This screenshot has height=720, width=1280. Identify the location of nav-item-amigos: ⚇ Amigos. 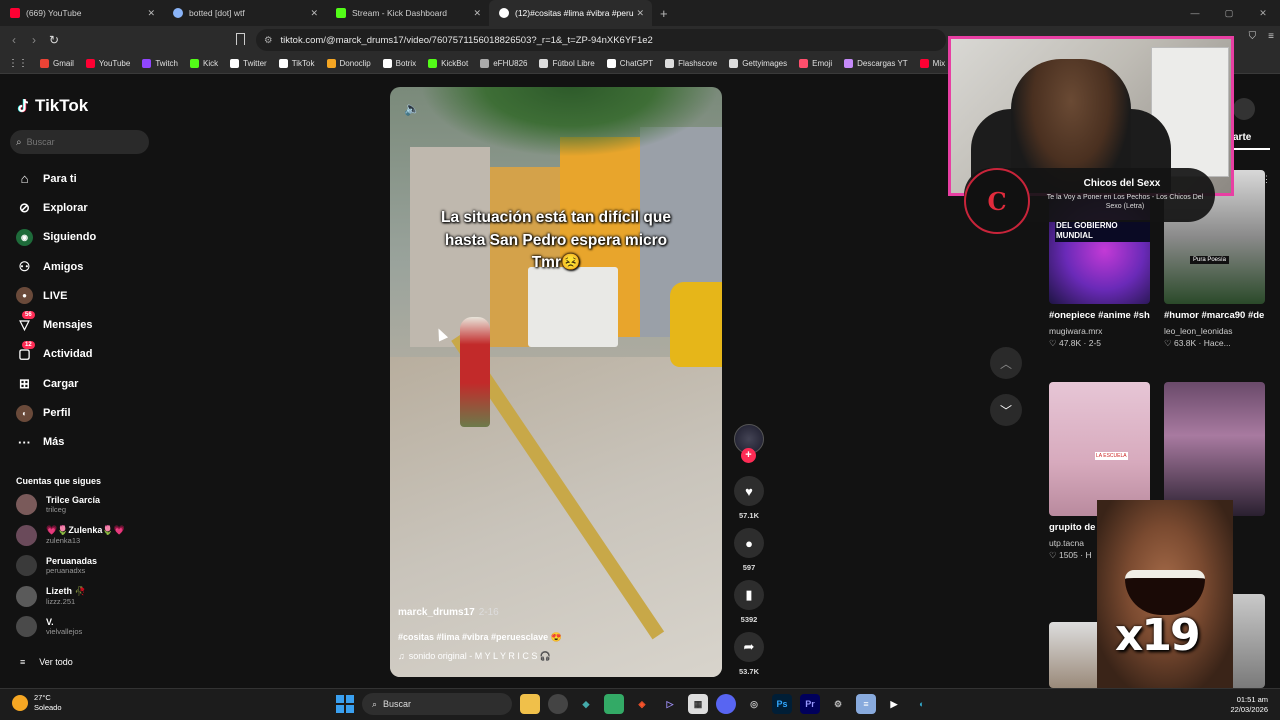
(77, 266).